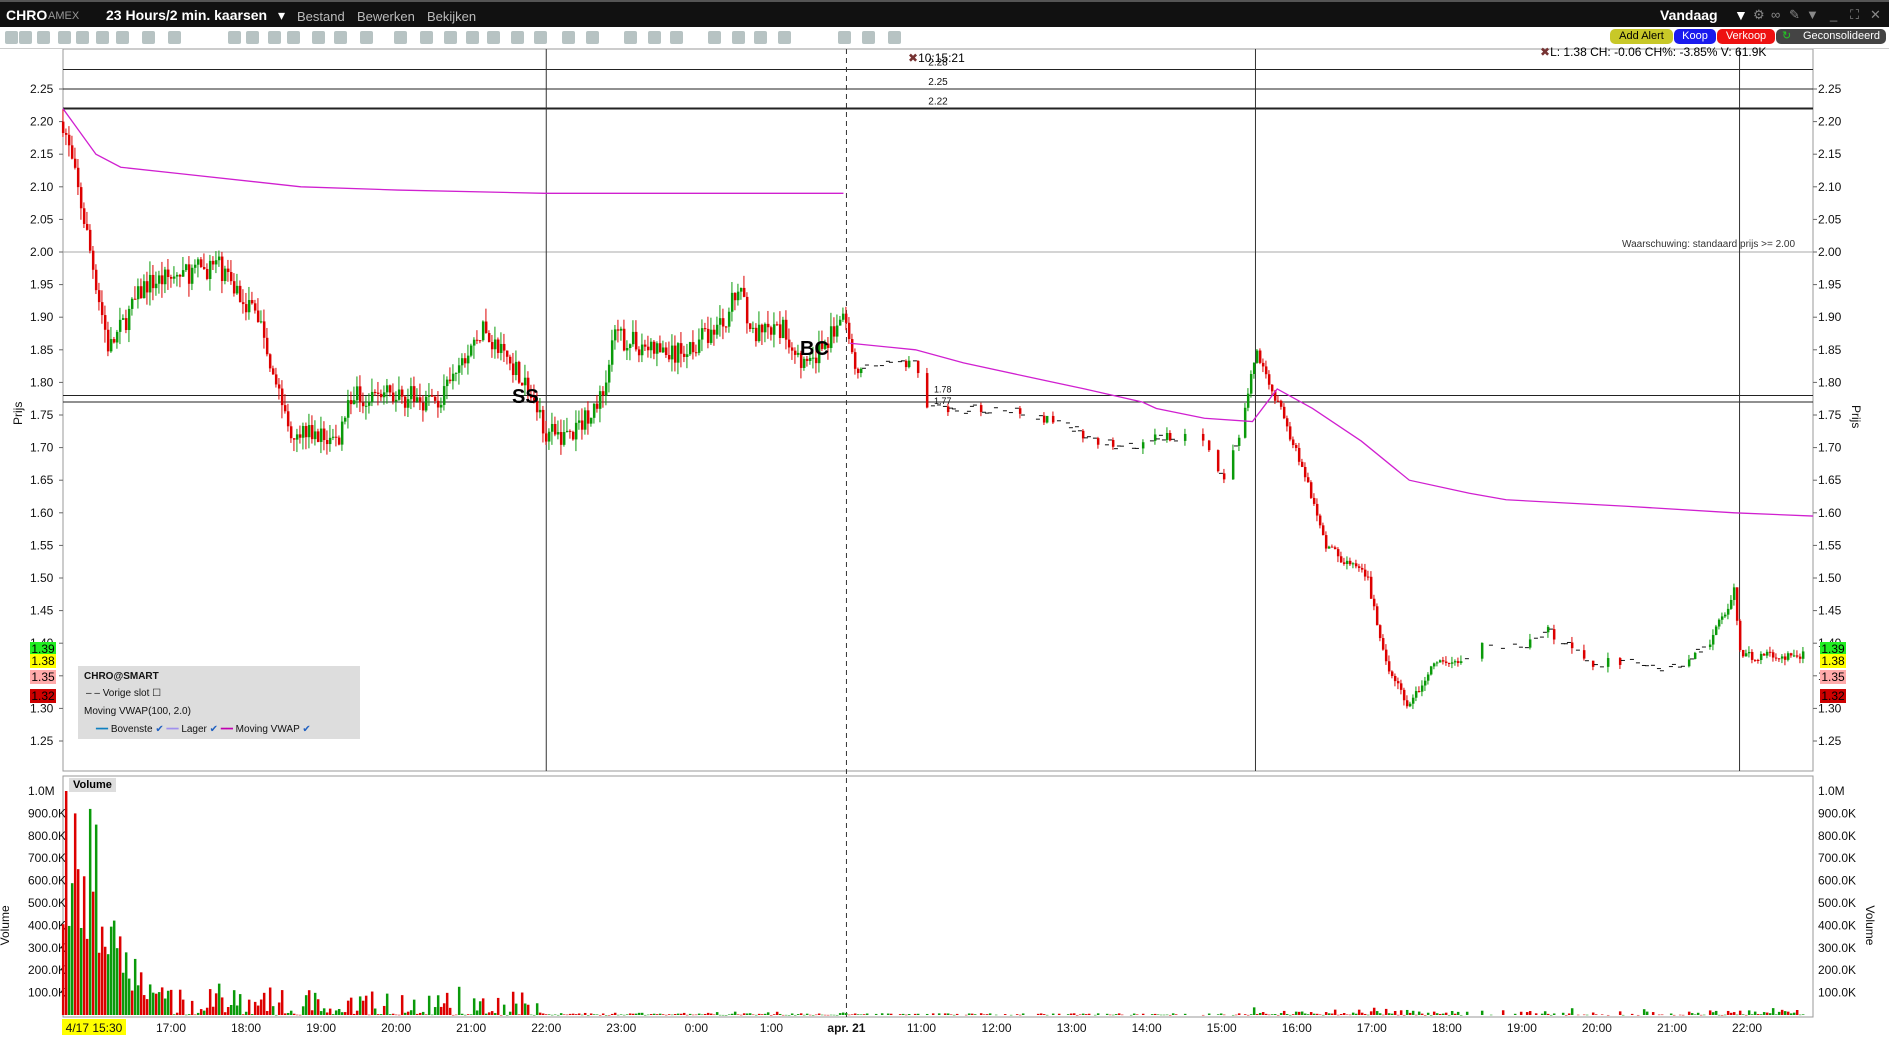 Image resolution: width=1889 pixels, height=1040 pixels. I want to click on symbol: CHRO, so click(26, 15).